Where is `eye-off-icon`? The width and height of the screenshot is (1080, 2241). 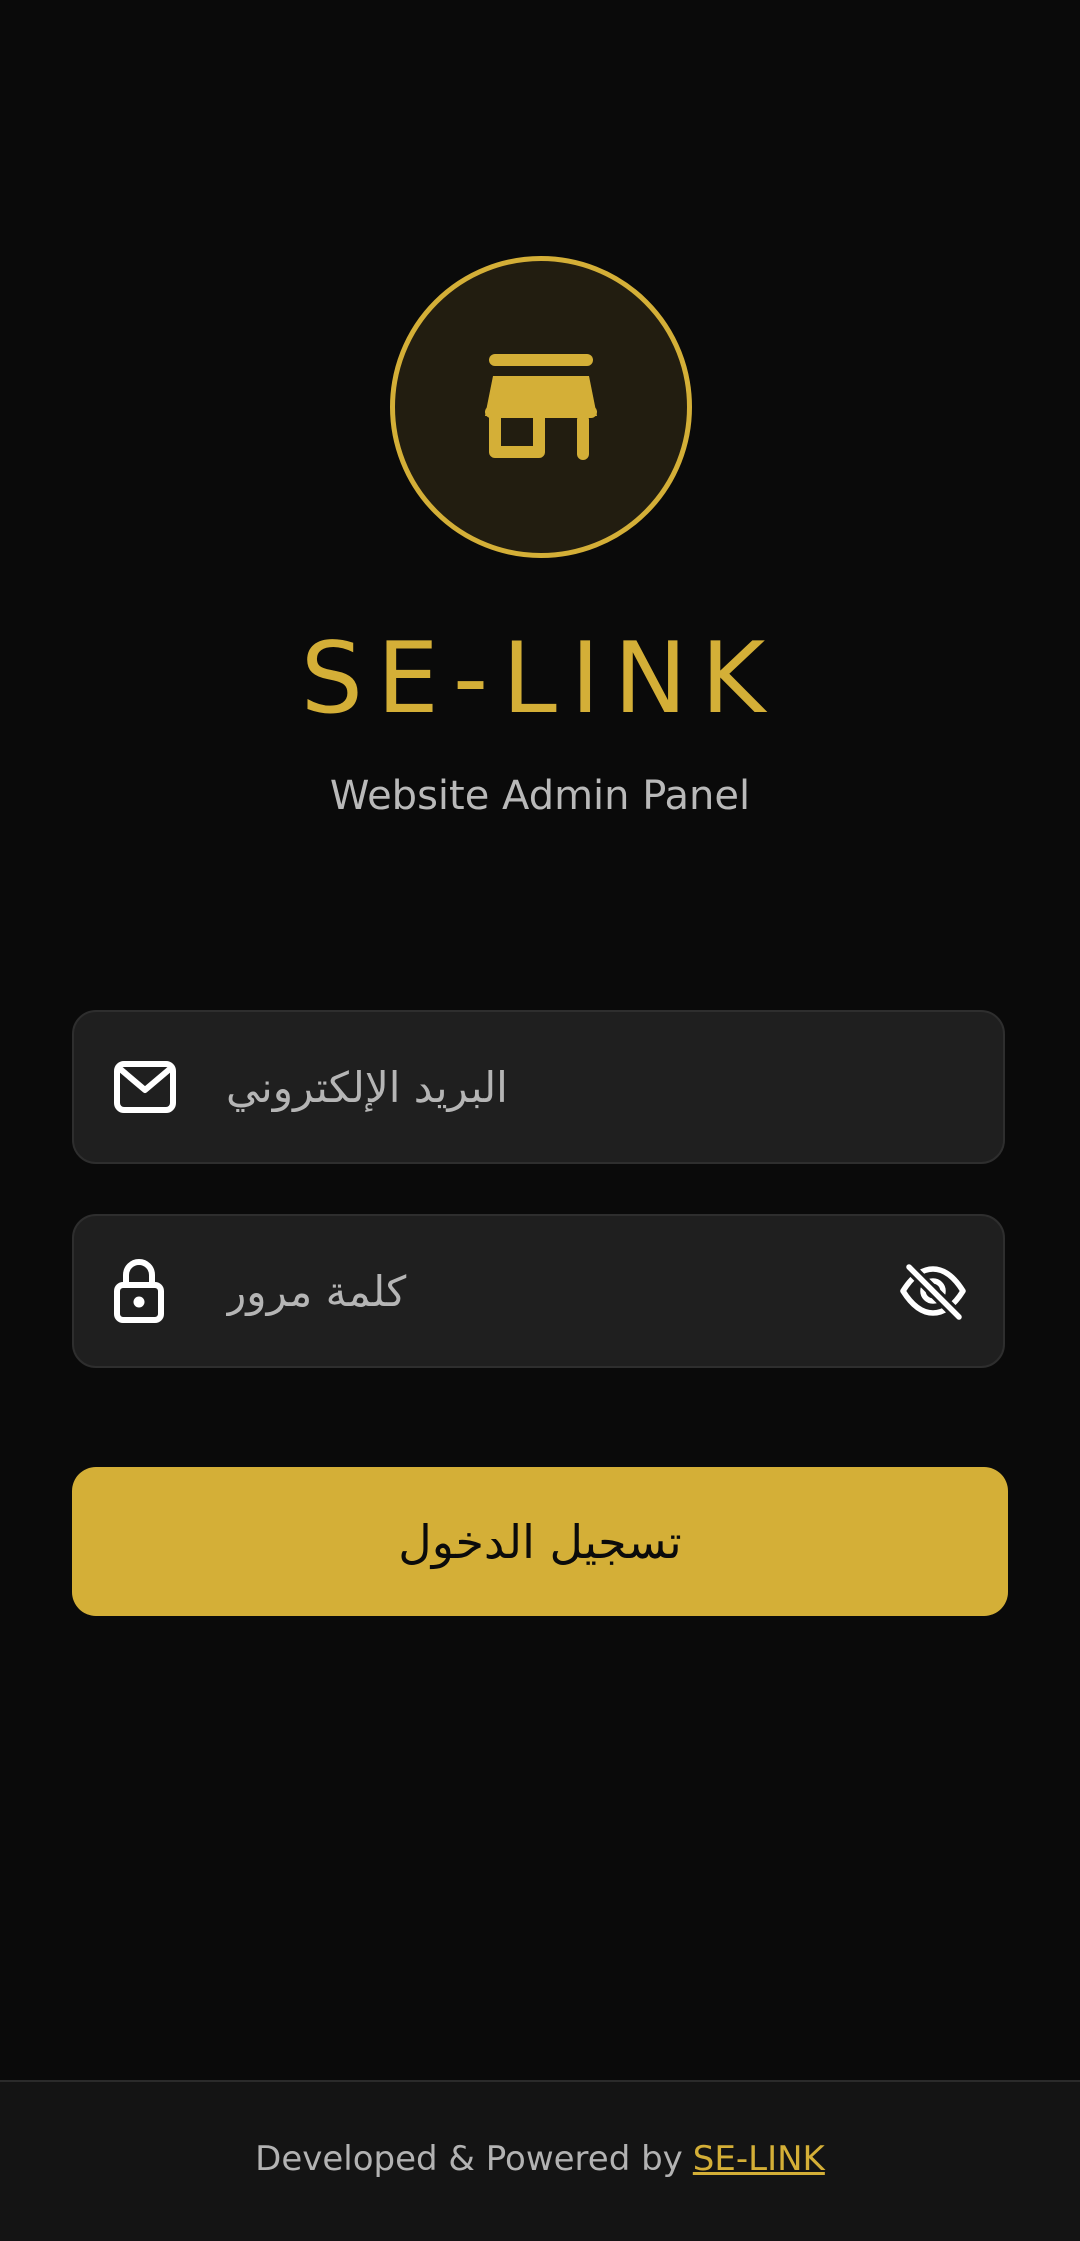
eye-off-icon is located at coordinates (933, 1291).